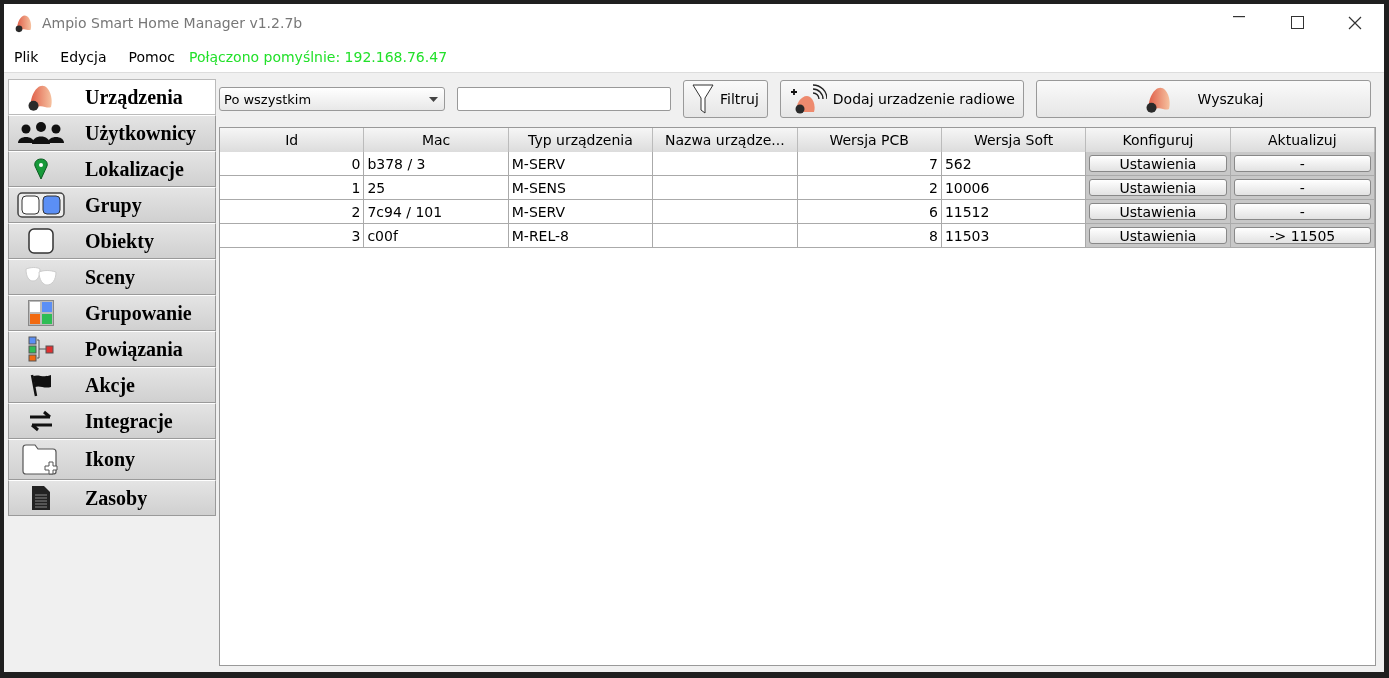 This screenshot has width=1389, height=678. I want to click on table-cell: 7, so click(869, 163).